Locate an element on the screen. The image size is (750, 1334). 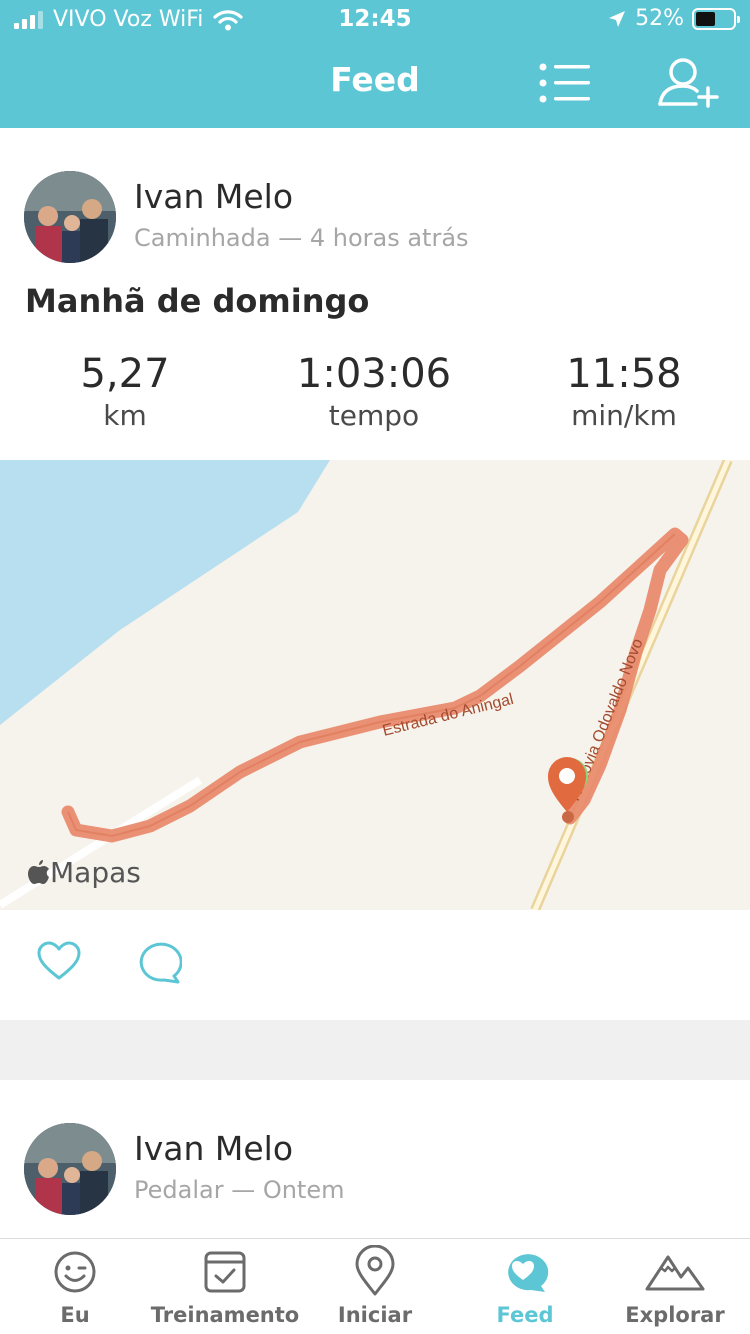
heart-icon is located at coordinates (59, 961).